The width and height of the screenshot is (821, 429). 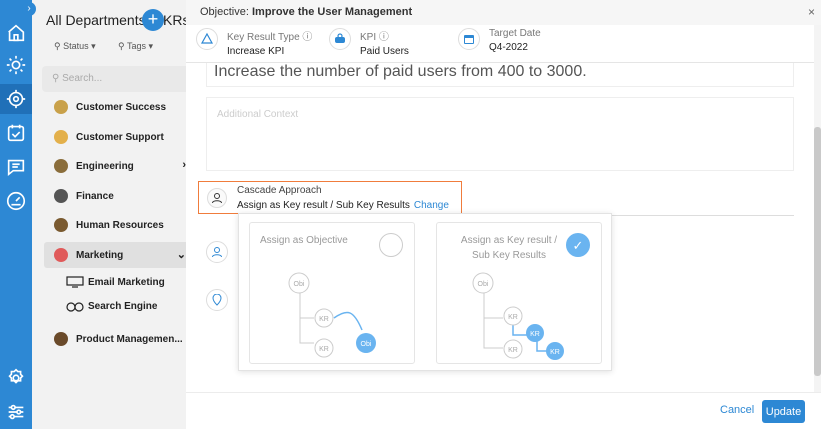 I want to click on sliders-icon, so click(x=16, y=412).